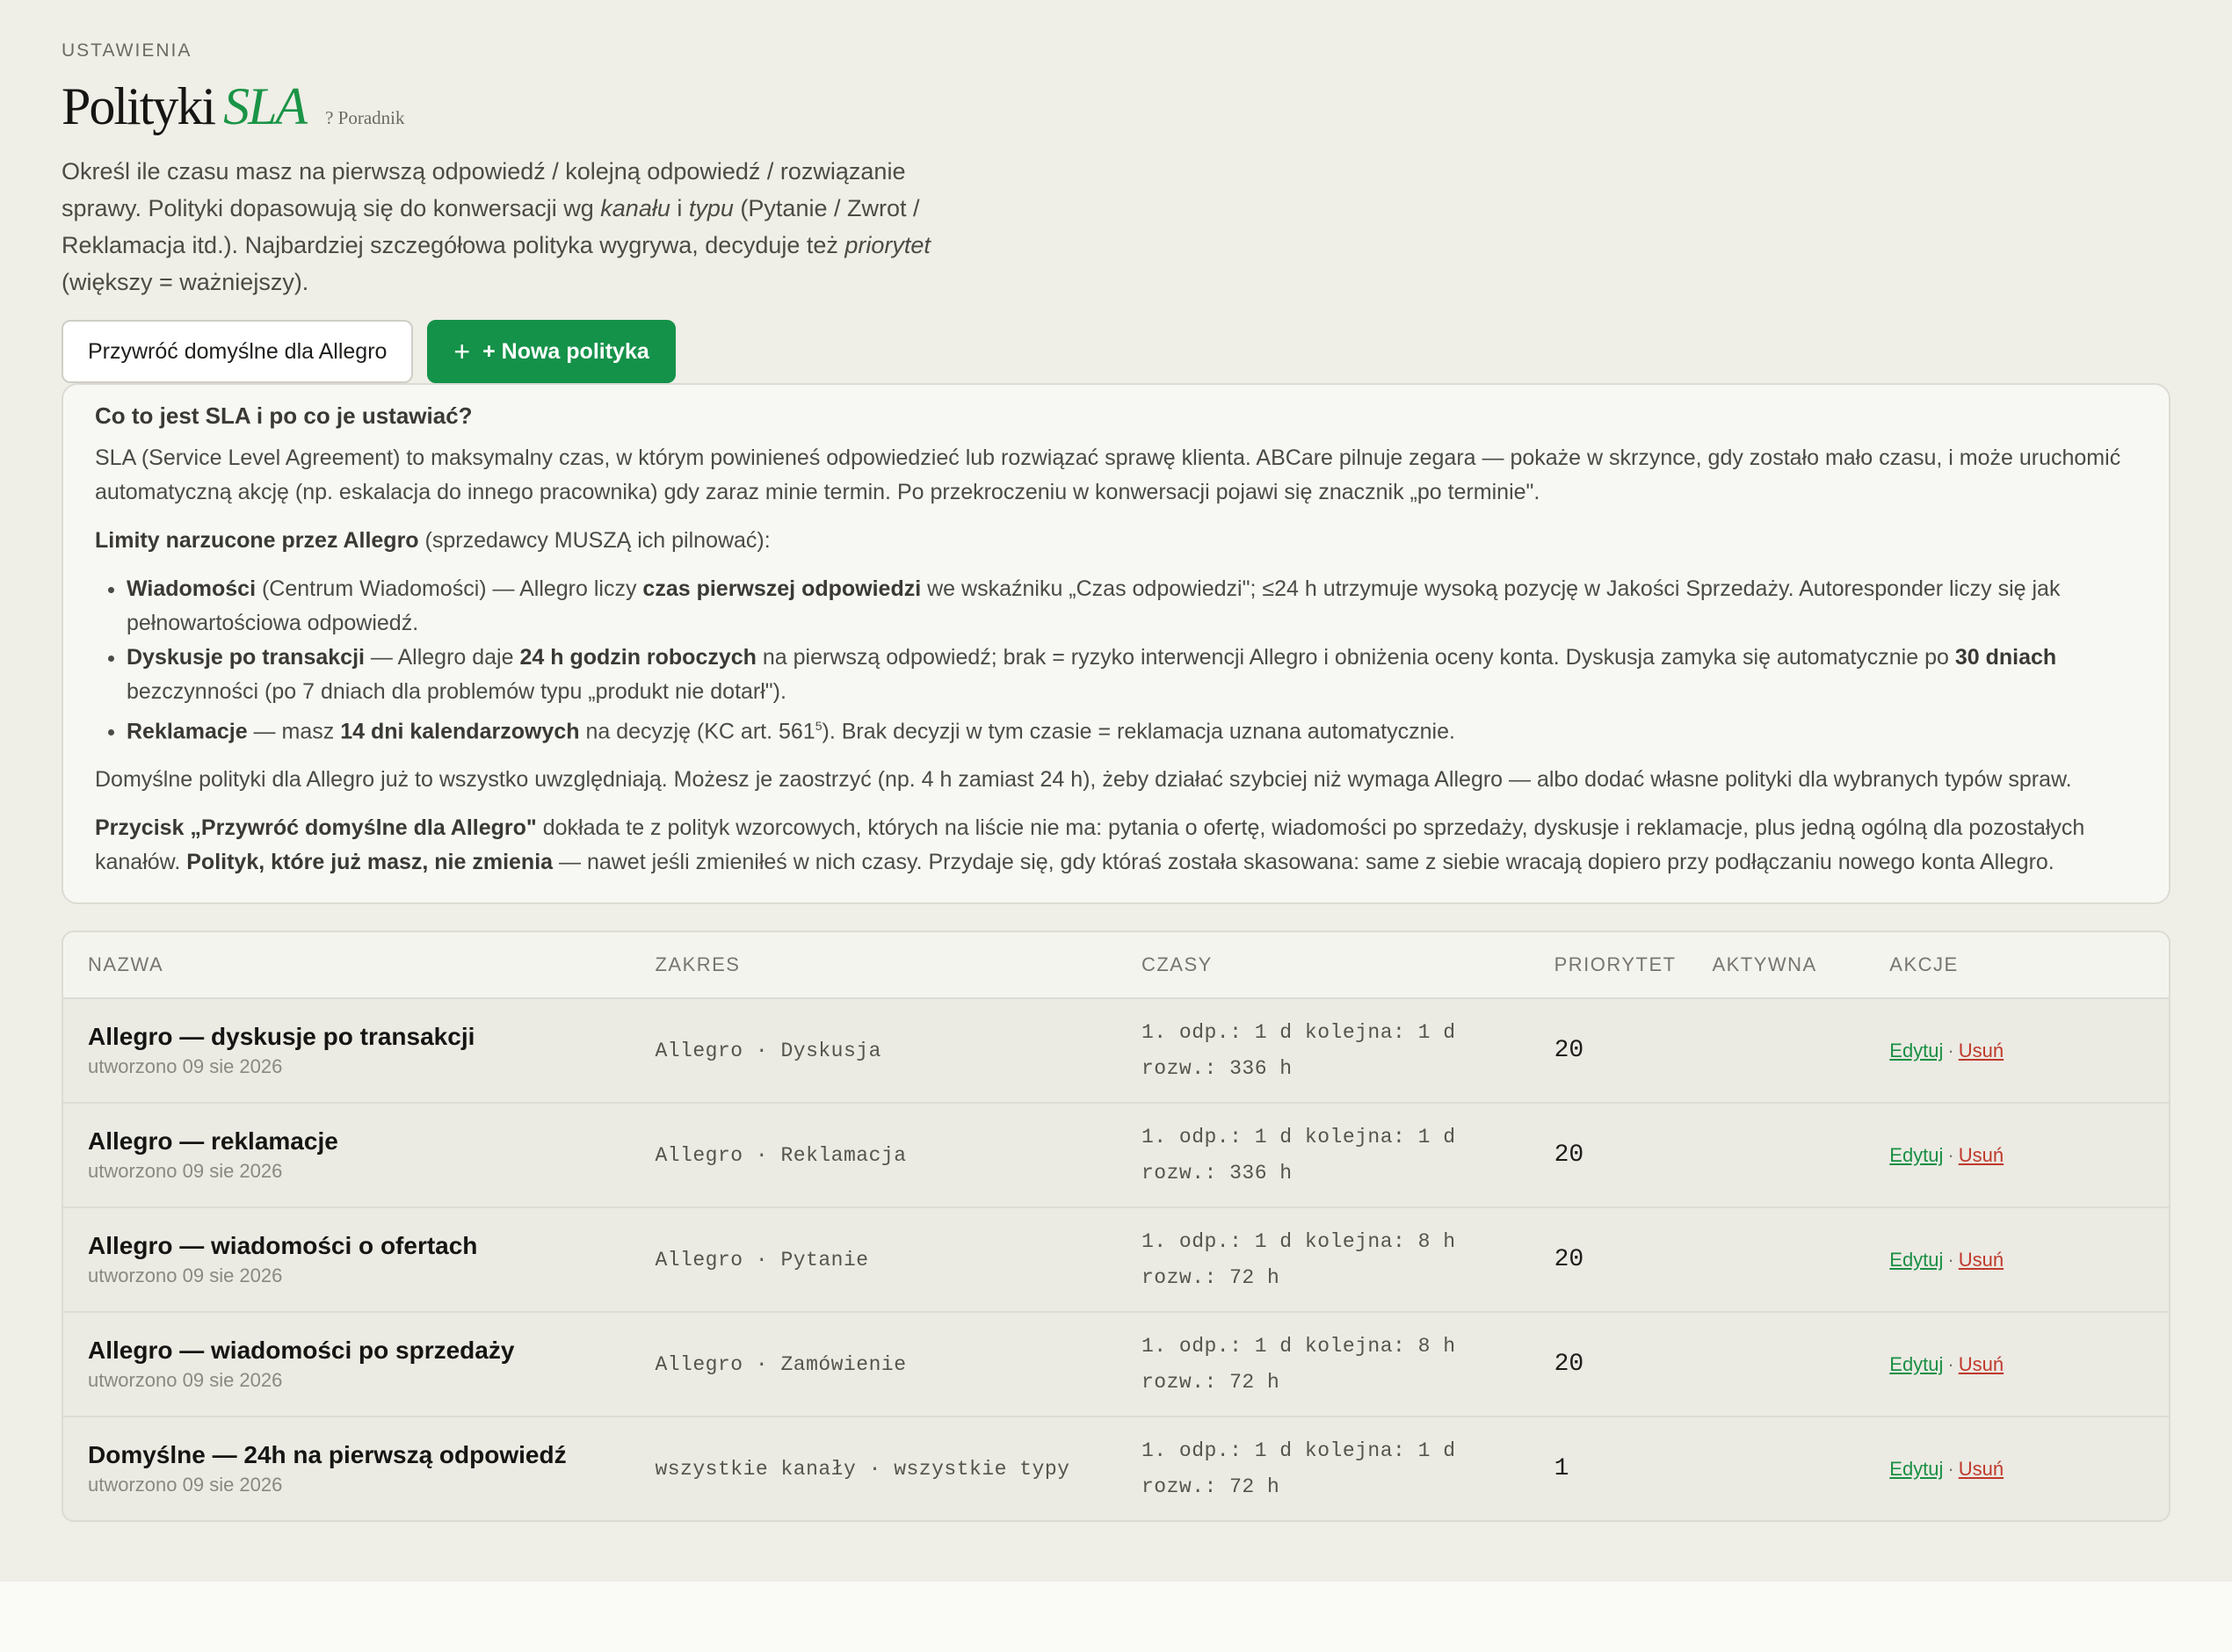 Image resolution: width=2232 pixels, height=1652 pixels. Describe the element at coordinates (328, 1454) in the screenshot. I see `policy-name: Domyślne — 24h na pierwszą odpowiedź` at that location.